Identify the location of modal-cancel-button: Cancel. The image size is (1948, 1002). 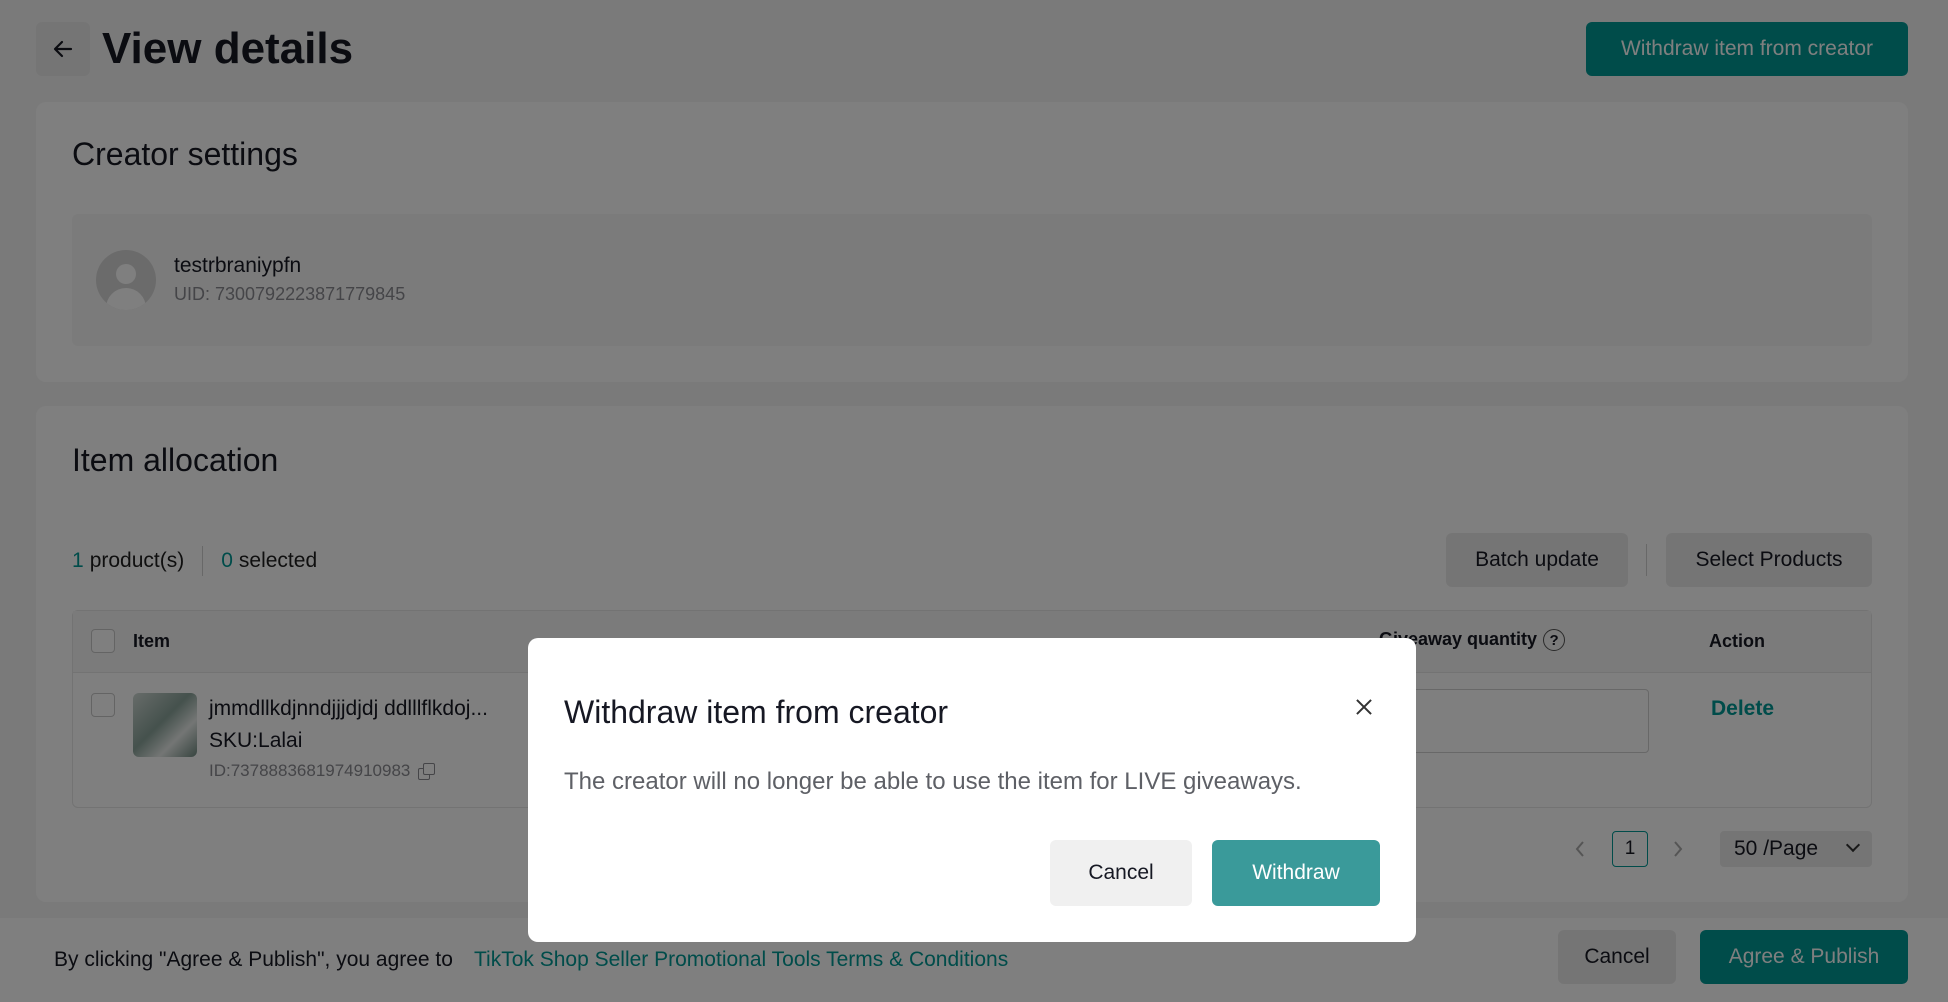
(1121, 873).